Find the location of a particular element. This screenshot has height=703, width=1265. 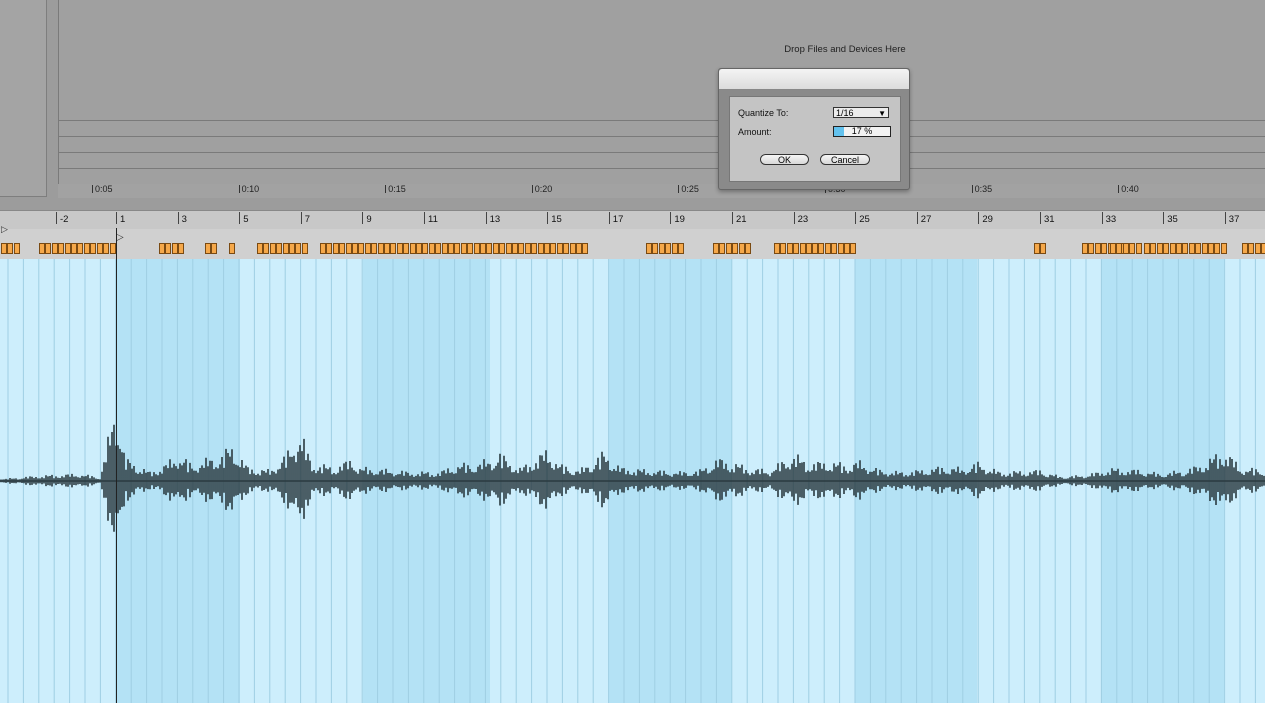

transient-marker-lane is located at coordinates (632, 244).